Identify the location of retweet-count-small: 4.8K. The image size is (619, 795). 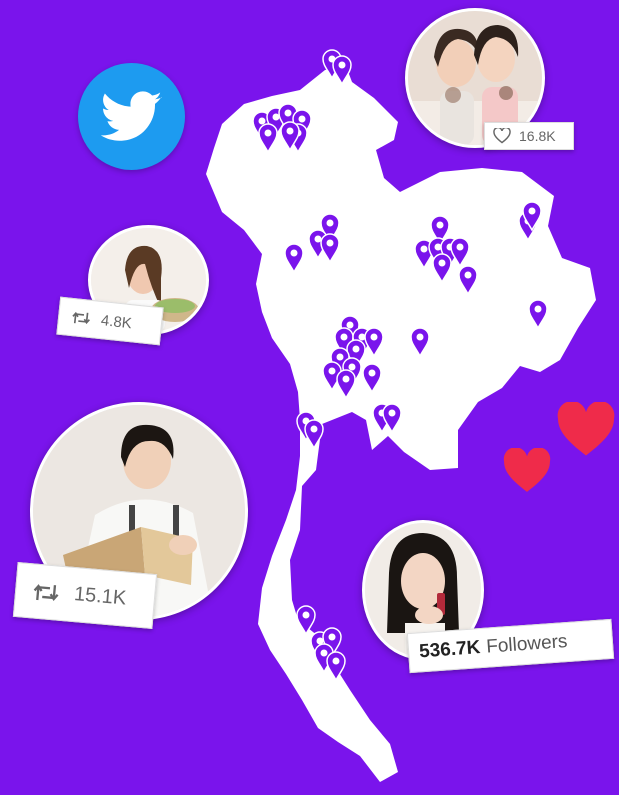
(116, 321).